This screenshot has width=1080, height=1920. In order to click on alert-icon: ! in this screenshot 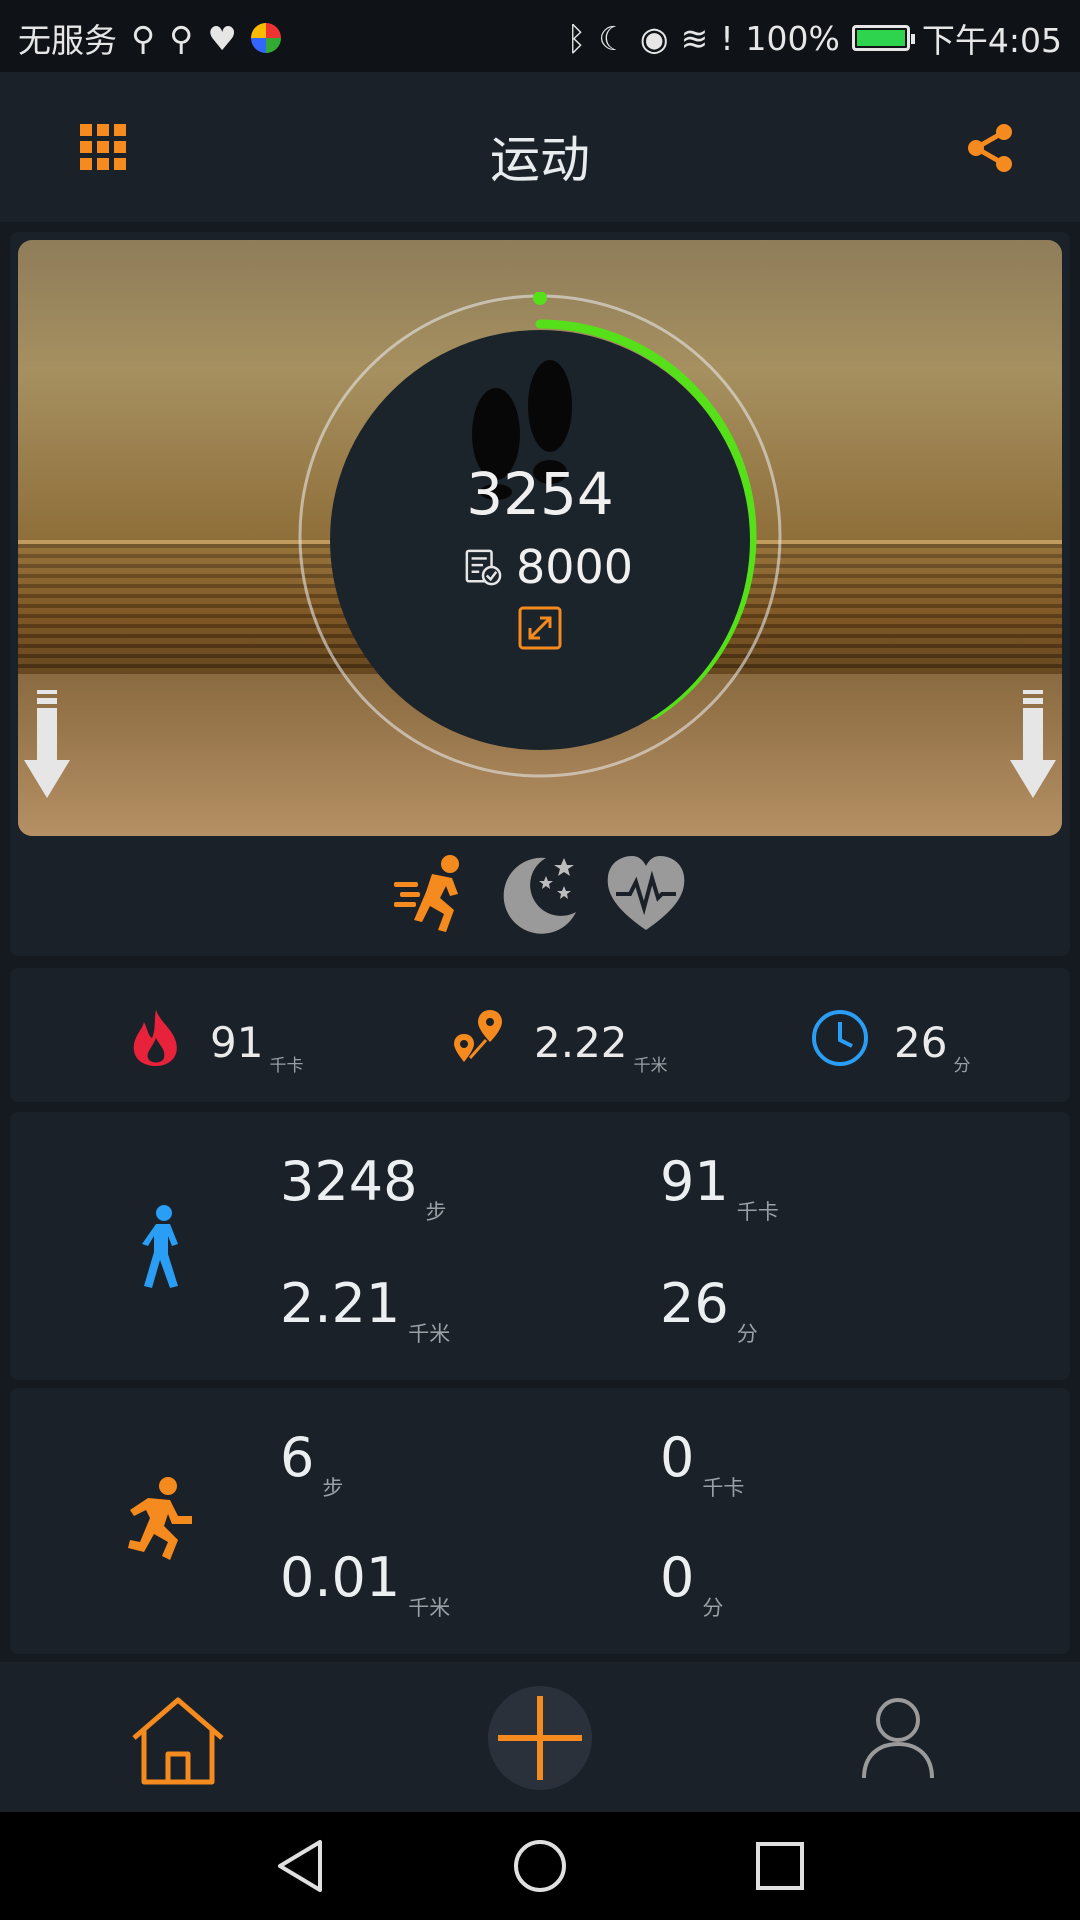, I will do `click(727, 38)`.